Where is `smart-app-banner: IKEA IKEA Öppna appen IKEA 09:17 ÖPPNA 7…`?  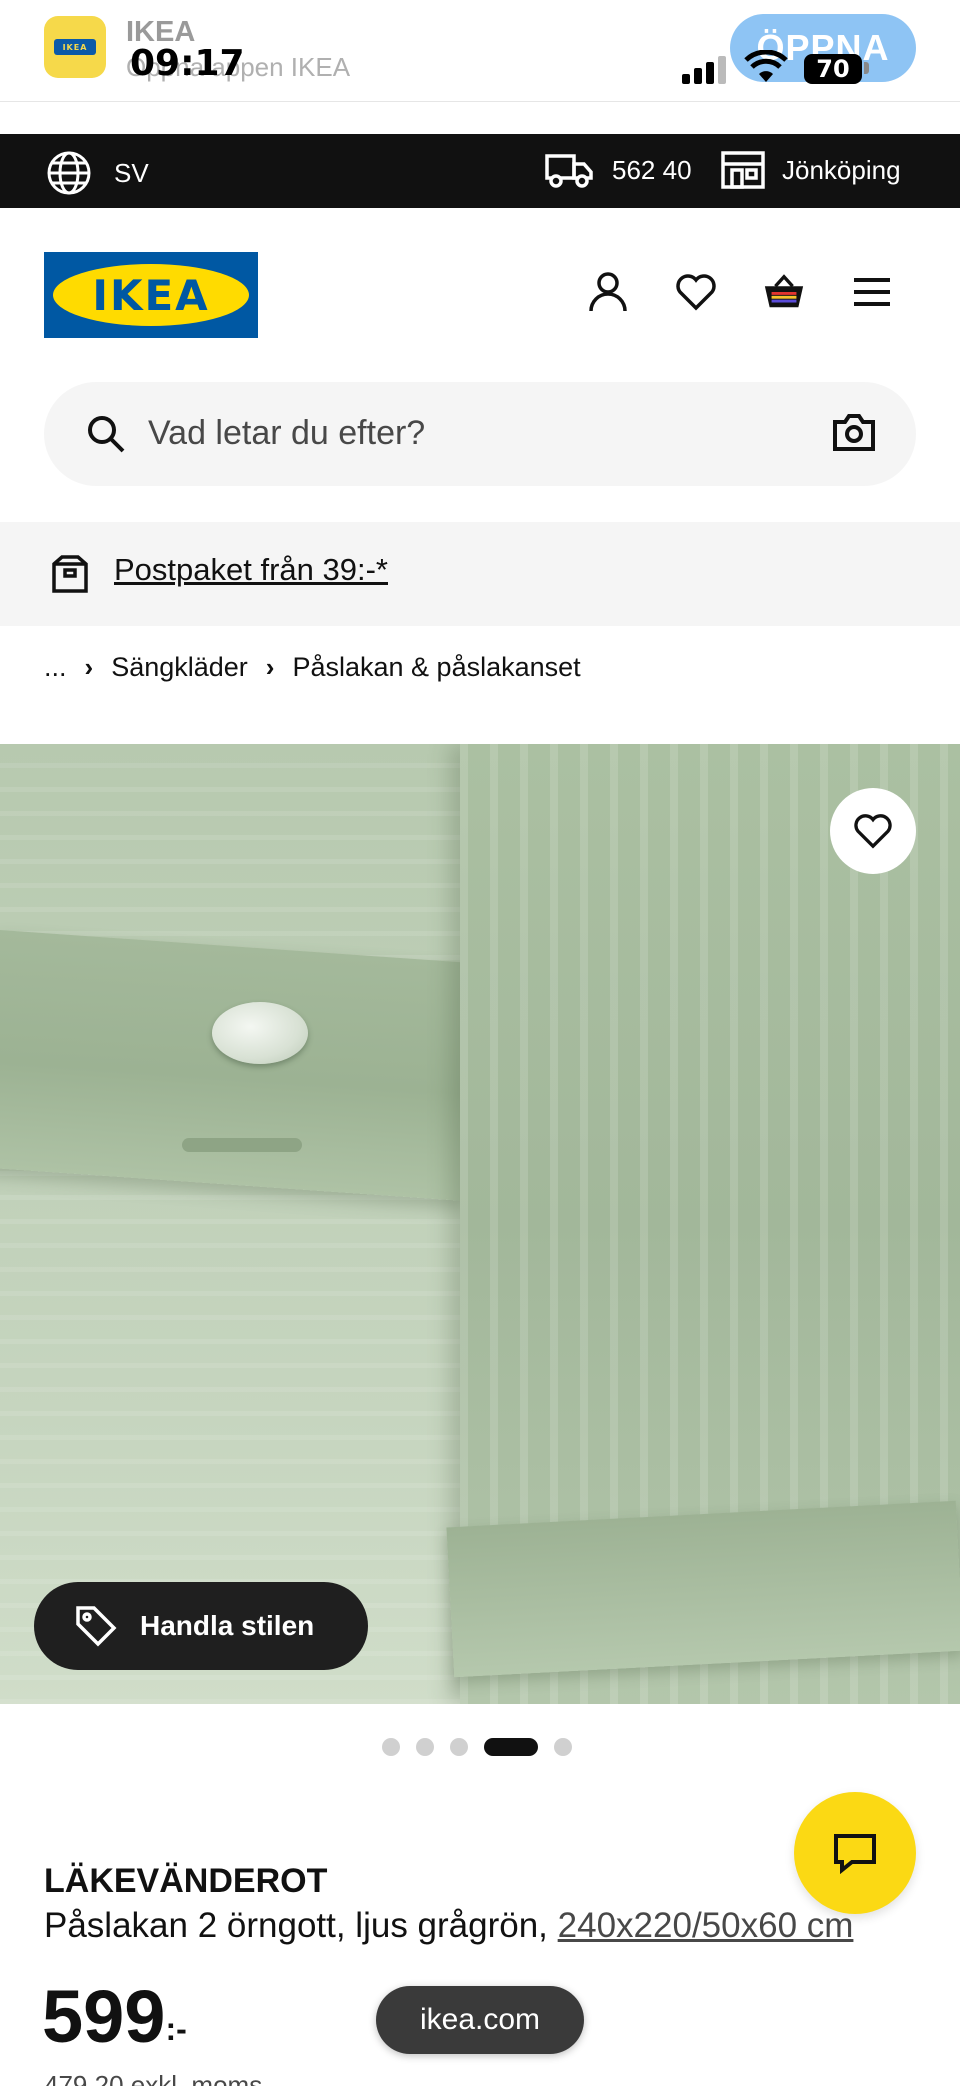
smart-app-banner: IKEA IKEA Öppna appen IKEA 09:17 ÖPPNA 7… is located at coordinates (480, 51).